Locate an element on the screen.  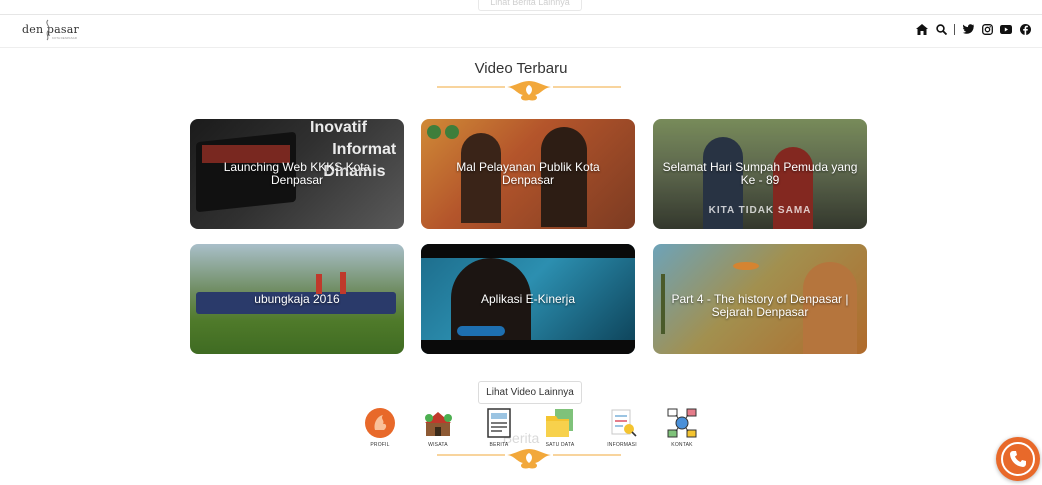
title-ornament-icon is located at coordinates (529, 91).